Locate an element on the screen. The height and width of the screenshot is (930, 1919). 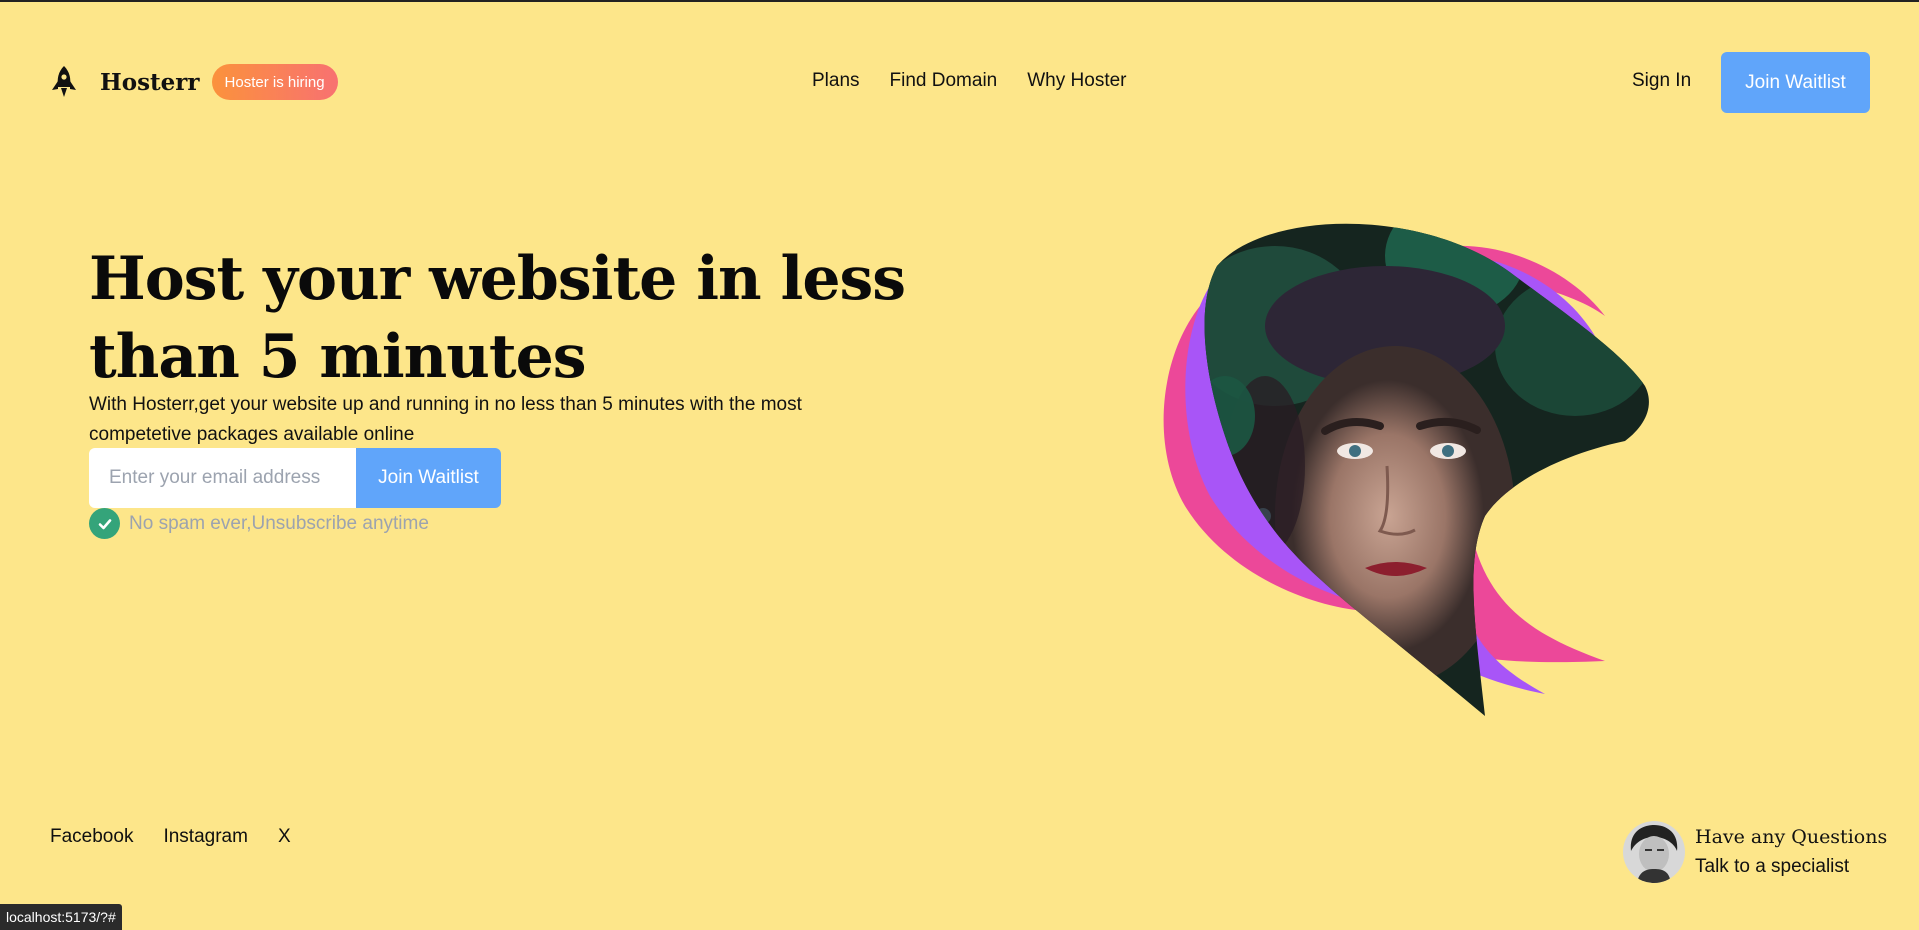
join-waitlist-button: Join Waitlist is located at coordinates (1795, 82).